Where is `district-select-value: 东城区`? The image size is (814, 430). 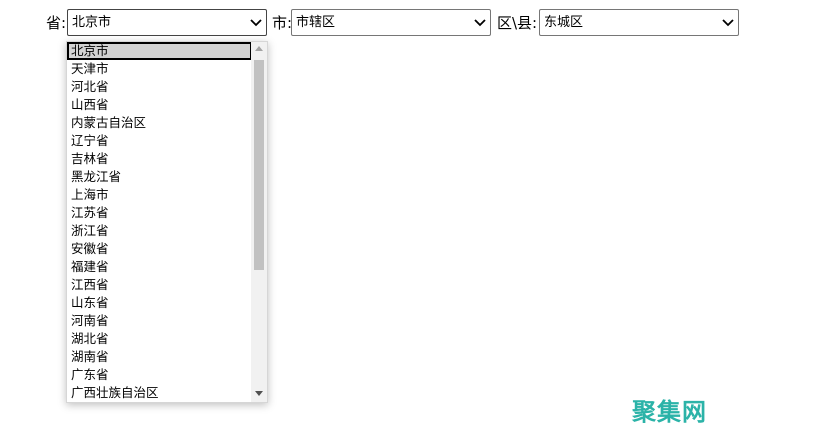
district-select-value: 东城区 is located at coordinates (564, 22).